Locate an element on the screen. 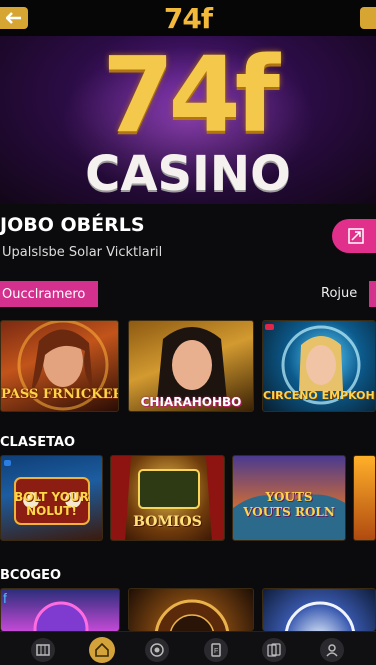 The width and height of the screenshot is (376, 665). nav-item-slots is located at coordinates (43, 650).